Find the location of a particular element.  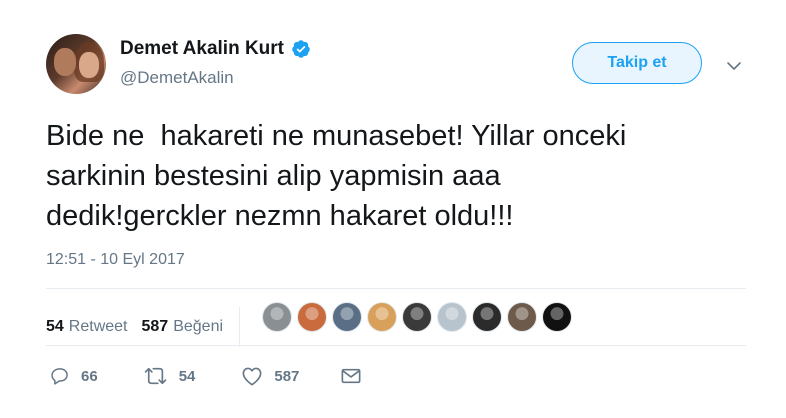

tweet-actions: 66 54 587 is located at coordinates (205, 376).